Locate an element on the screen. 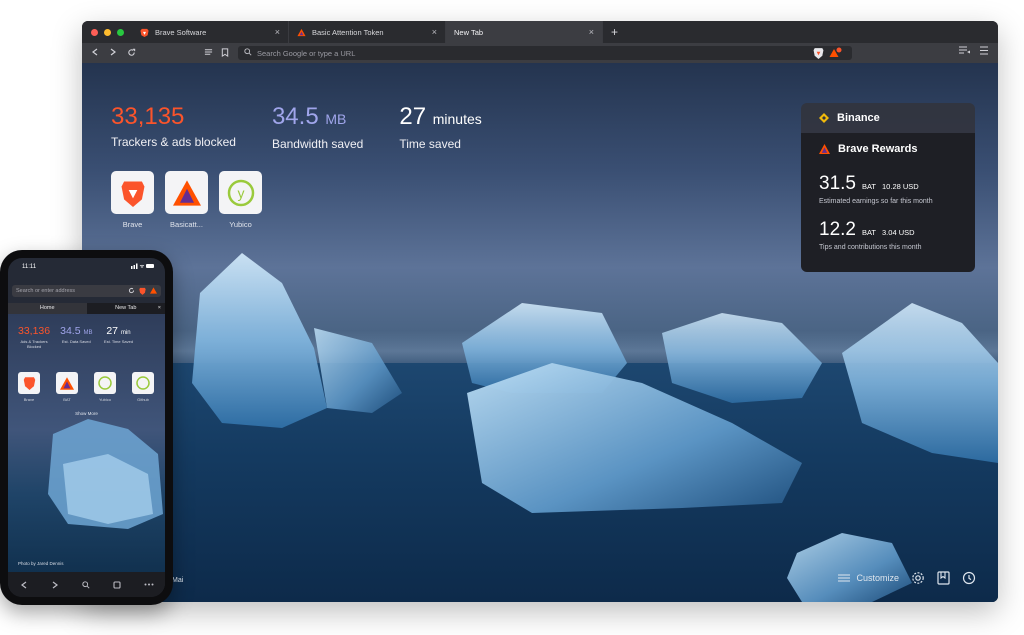 This screenshot has width=1024, height=635. site-tile: y is located at coordinates (240, 192).